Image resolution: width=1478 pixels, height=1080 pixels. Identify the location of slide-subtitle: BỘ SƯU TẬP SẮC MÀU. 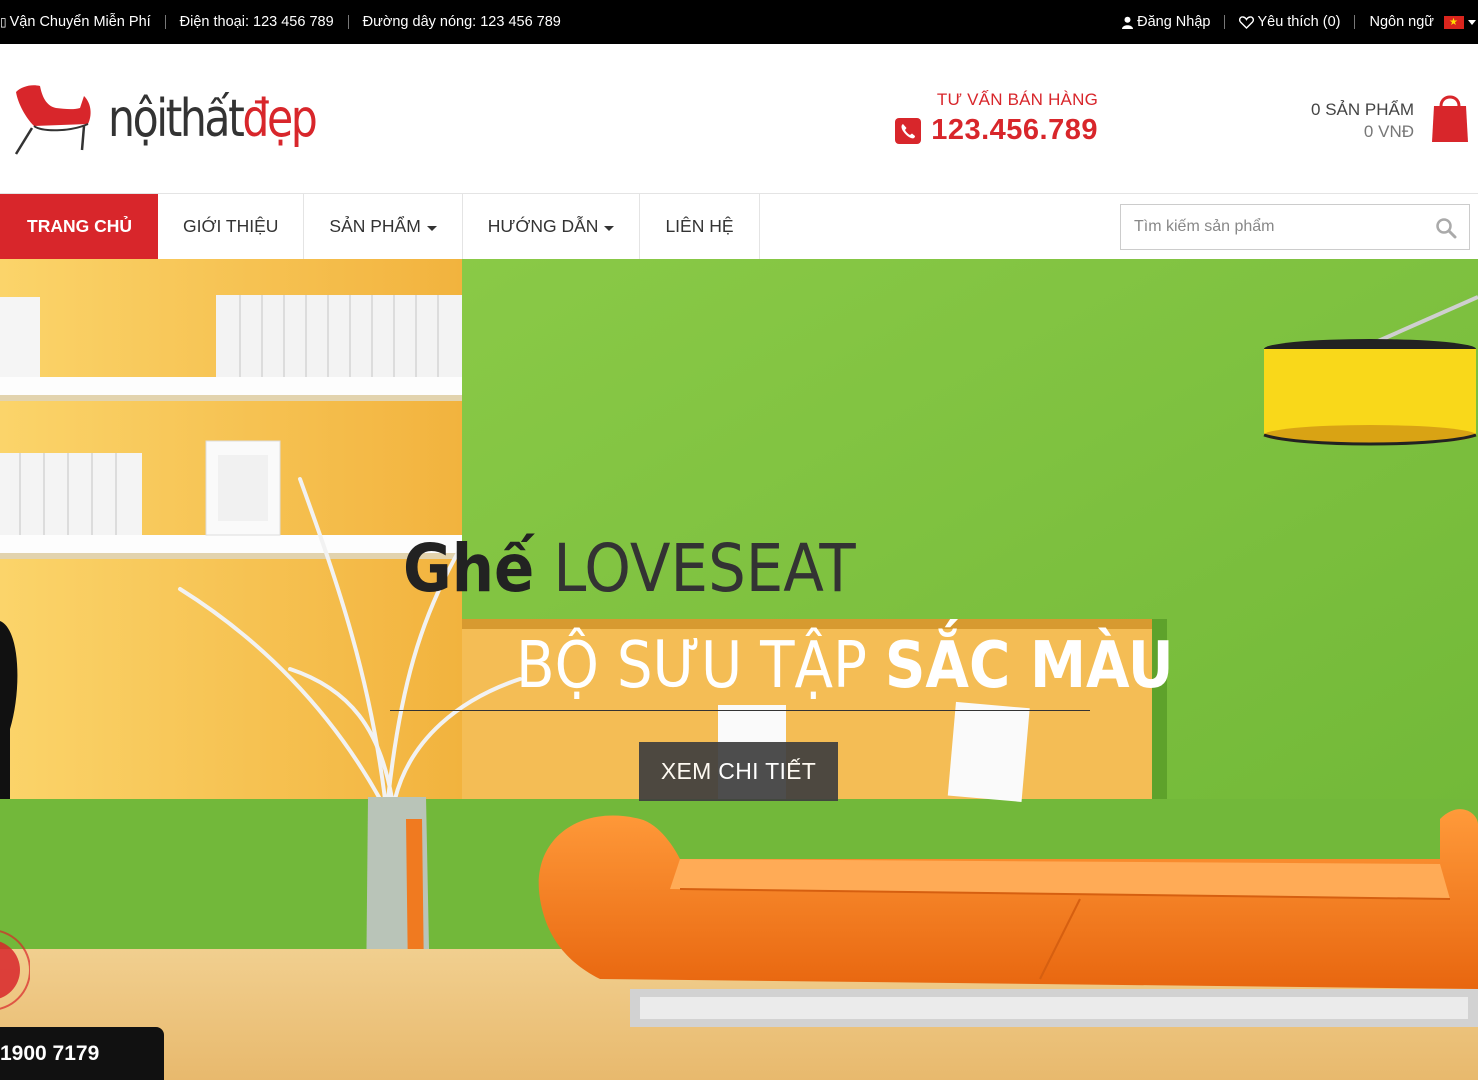
(845, 666).